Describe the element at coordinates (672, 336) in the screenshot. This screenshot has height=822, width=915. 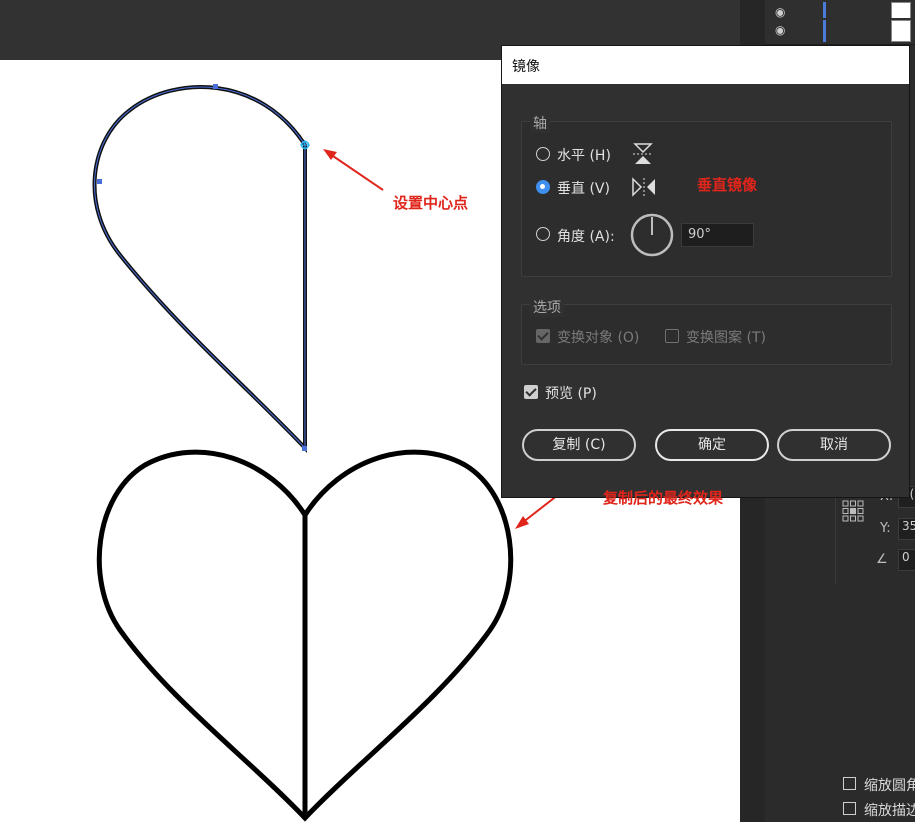
I see `transform-patterns-checkbox` at that location.